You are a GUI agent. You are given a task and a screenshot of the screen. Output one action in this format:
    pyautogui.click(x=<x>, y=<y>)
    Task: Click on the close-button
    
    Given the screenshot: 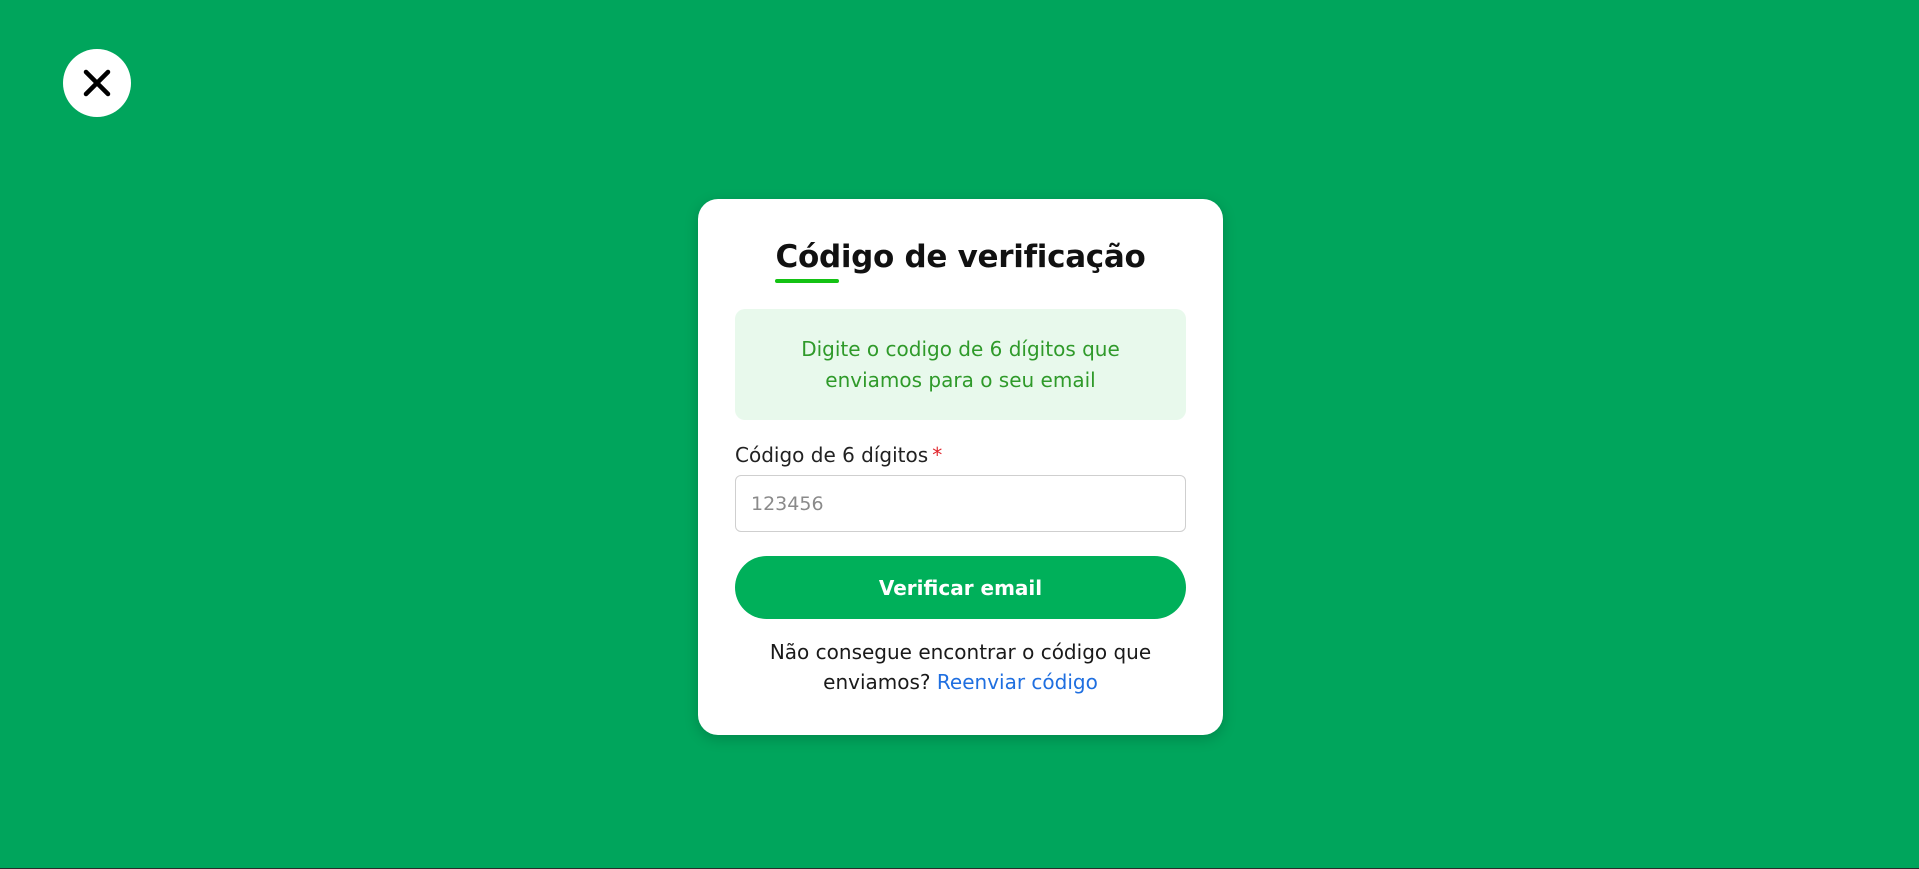 What is the action you would take?
    pyautogui.click(x=97, y=83)
    